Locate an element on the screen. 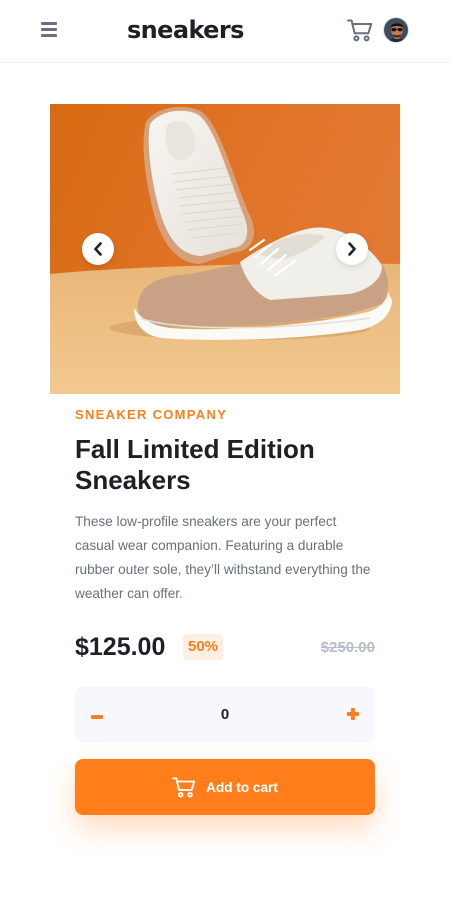 This screenshot has width=450, height=897. site-header: sneakers is located at coordinates (225, 31).